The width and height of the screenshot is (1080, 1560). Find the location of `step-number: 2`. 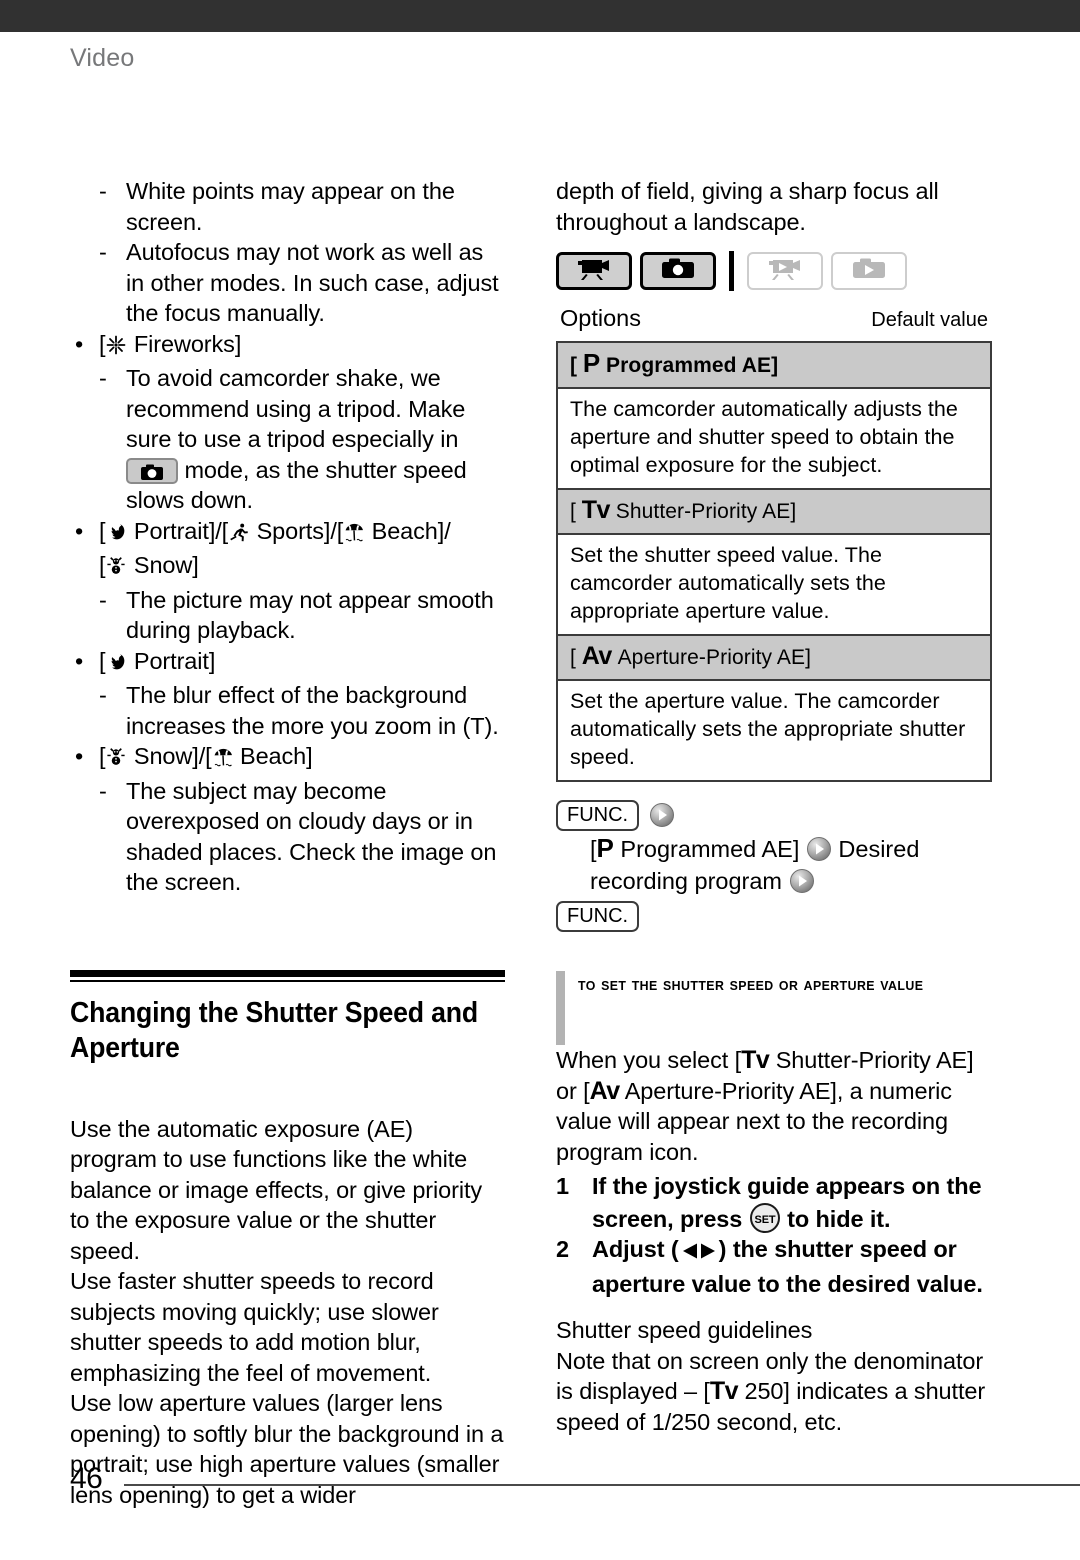

step-number: 2 is located at coordinates (562, 1249).